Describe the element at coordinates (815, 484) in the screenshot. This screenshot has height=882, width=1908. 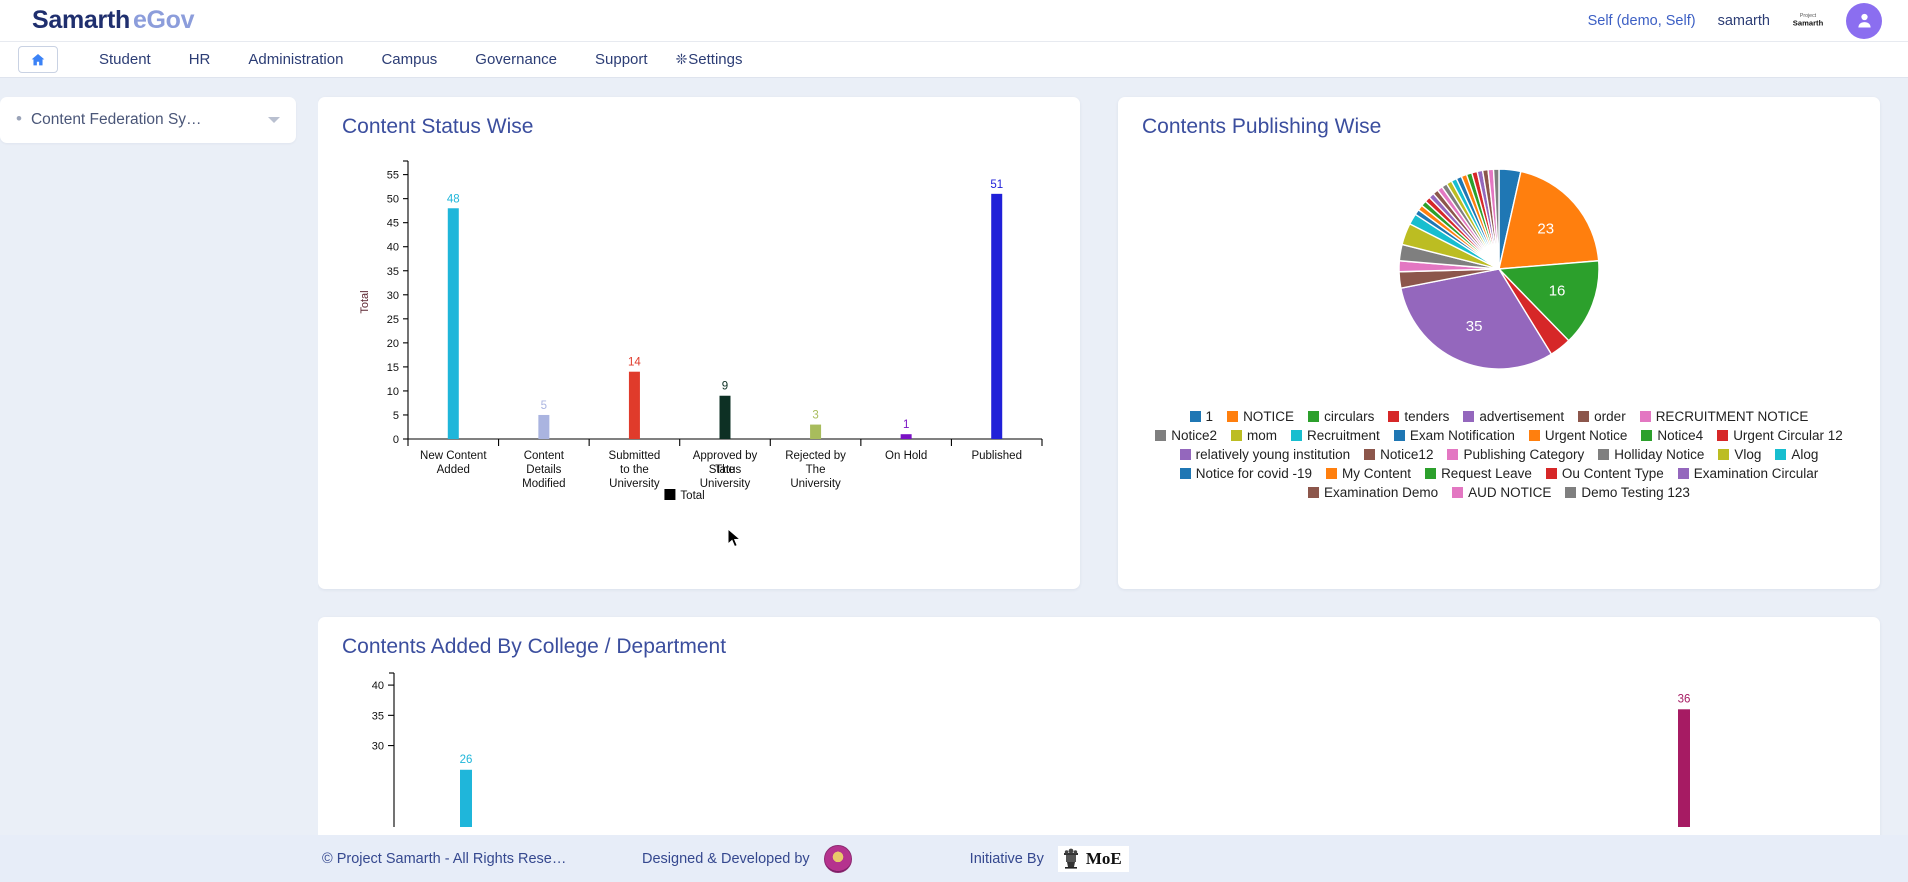
I see `x-tick-label: University` at that location.